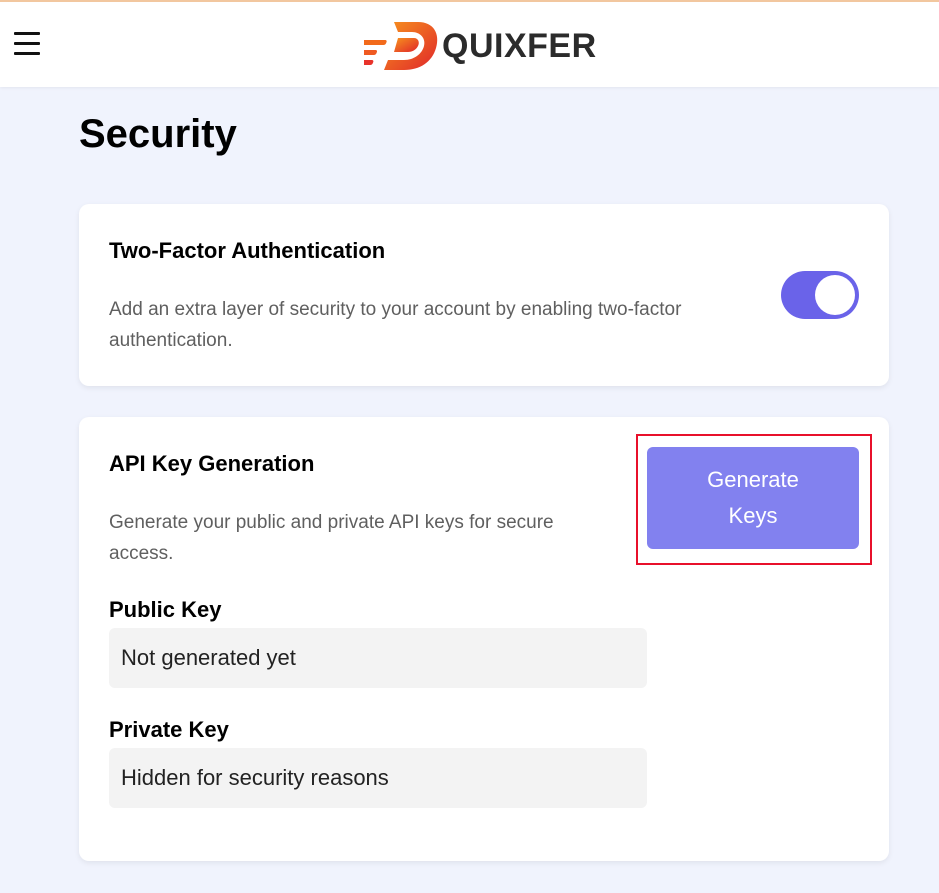 The width and height of the screenshot is (939, 893). I want to click on toggle-knob, so click(835, 295).